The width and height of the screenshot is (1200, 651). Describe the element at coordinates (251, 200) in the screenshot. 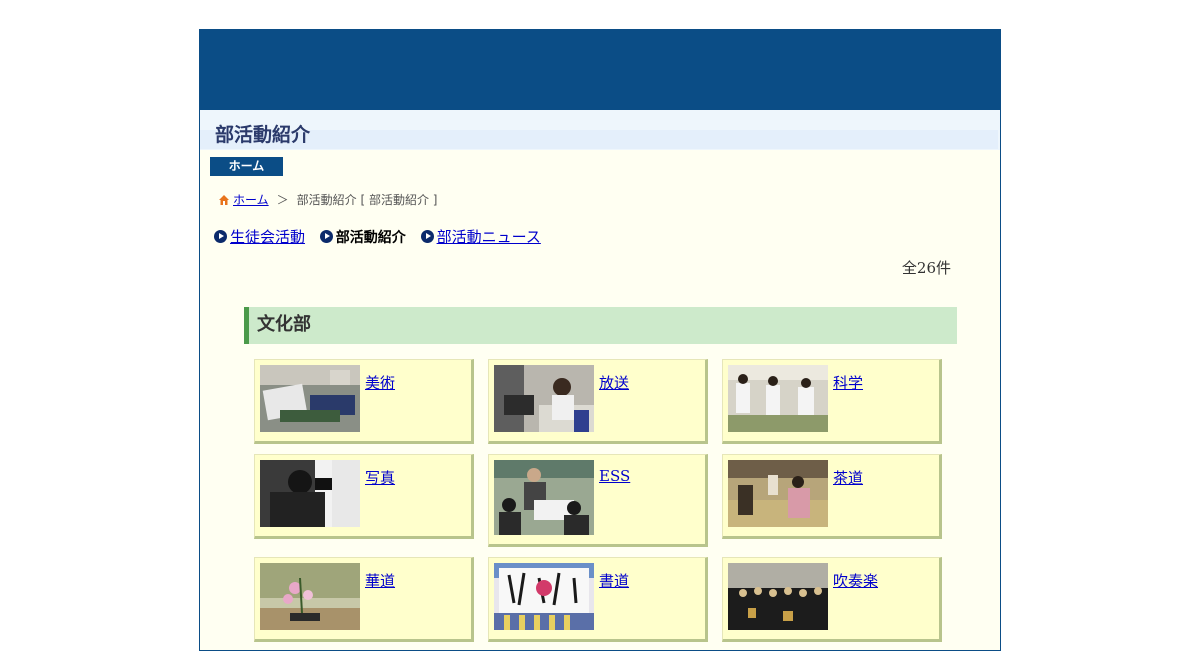

I see `breadcrumb-home-link: ホーム` at that location.